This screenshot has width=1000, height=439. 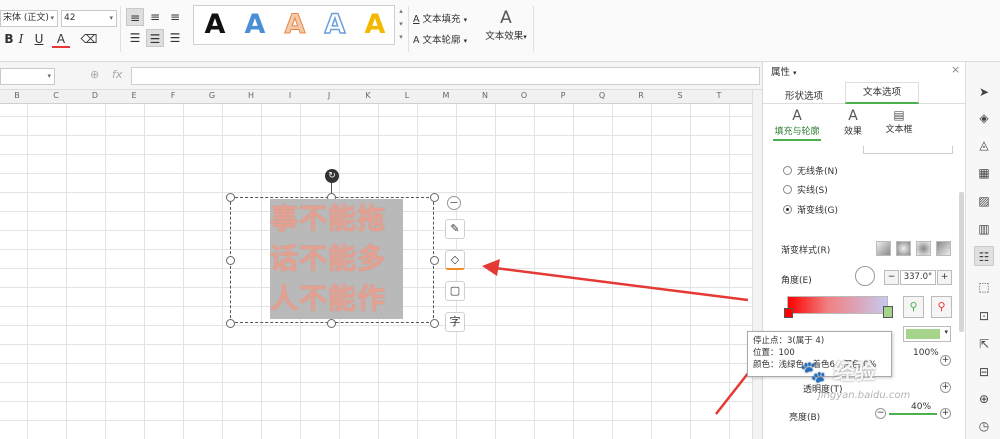 I want to click on panel-title: 属性 ▾, so click(x=784, y=71).